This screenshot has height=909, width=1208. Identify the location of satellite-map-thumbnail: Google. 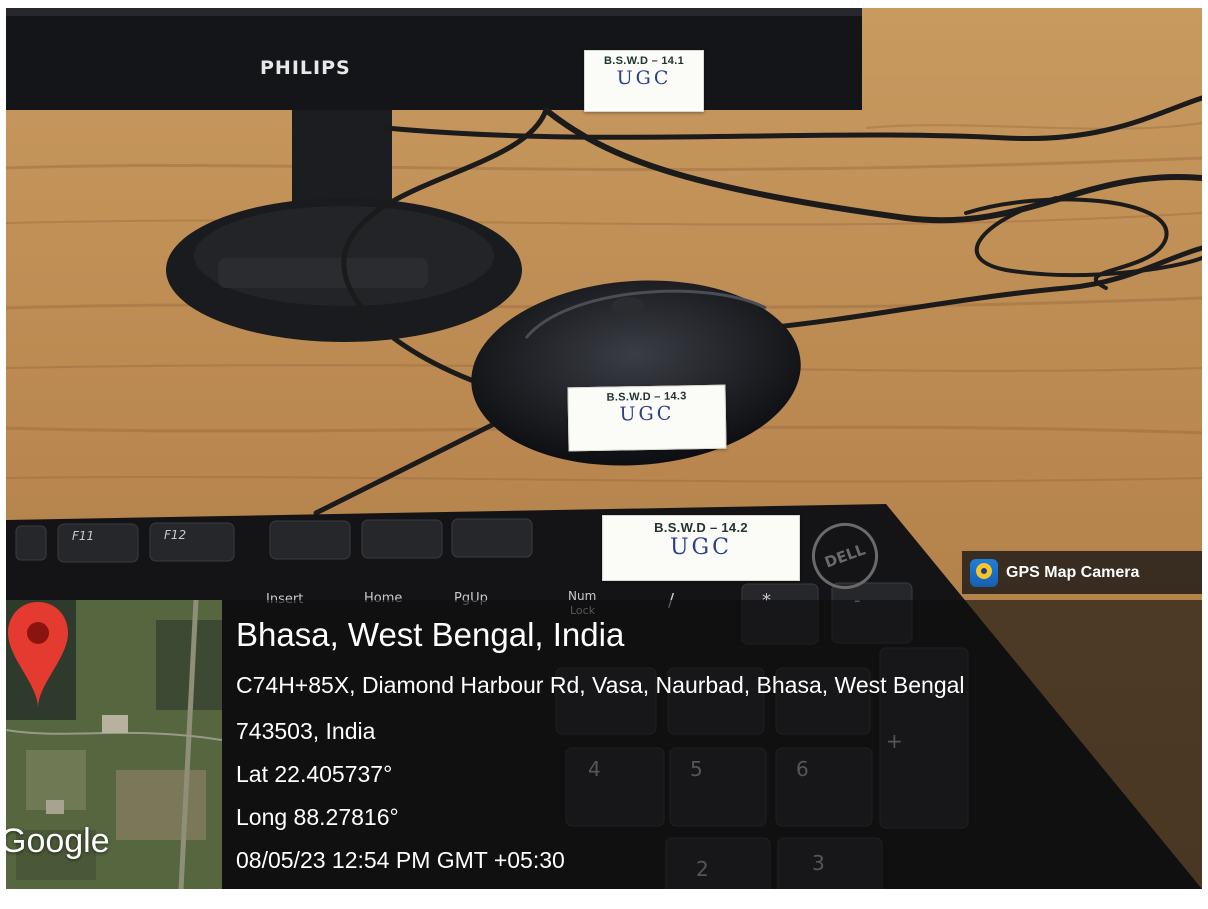
(114, 744).